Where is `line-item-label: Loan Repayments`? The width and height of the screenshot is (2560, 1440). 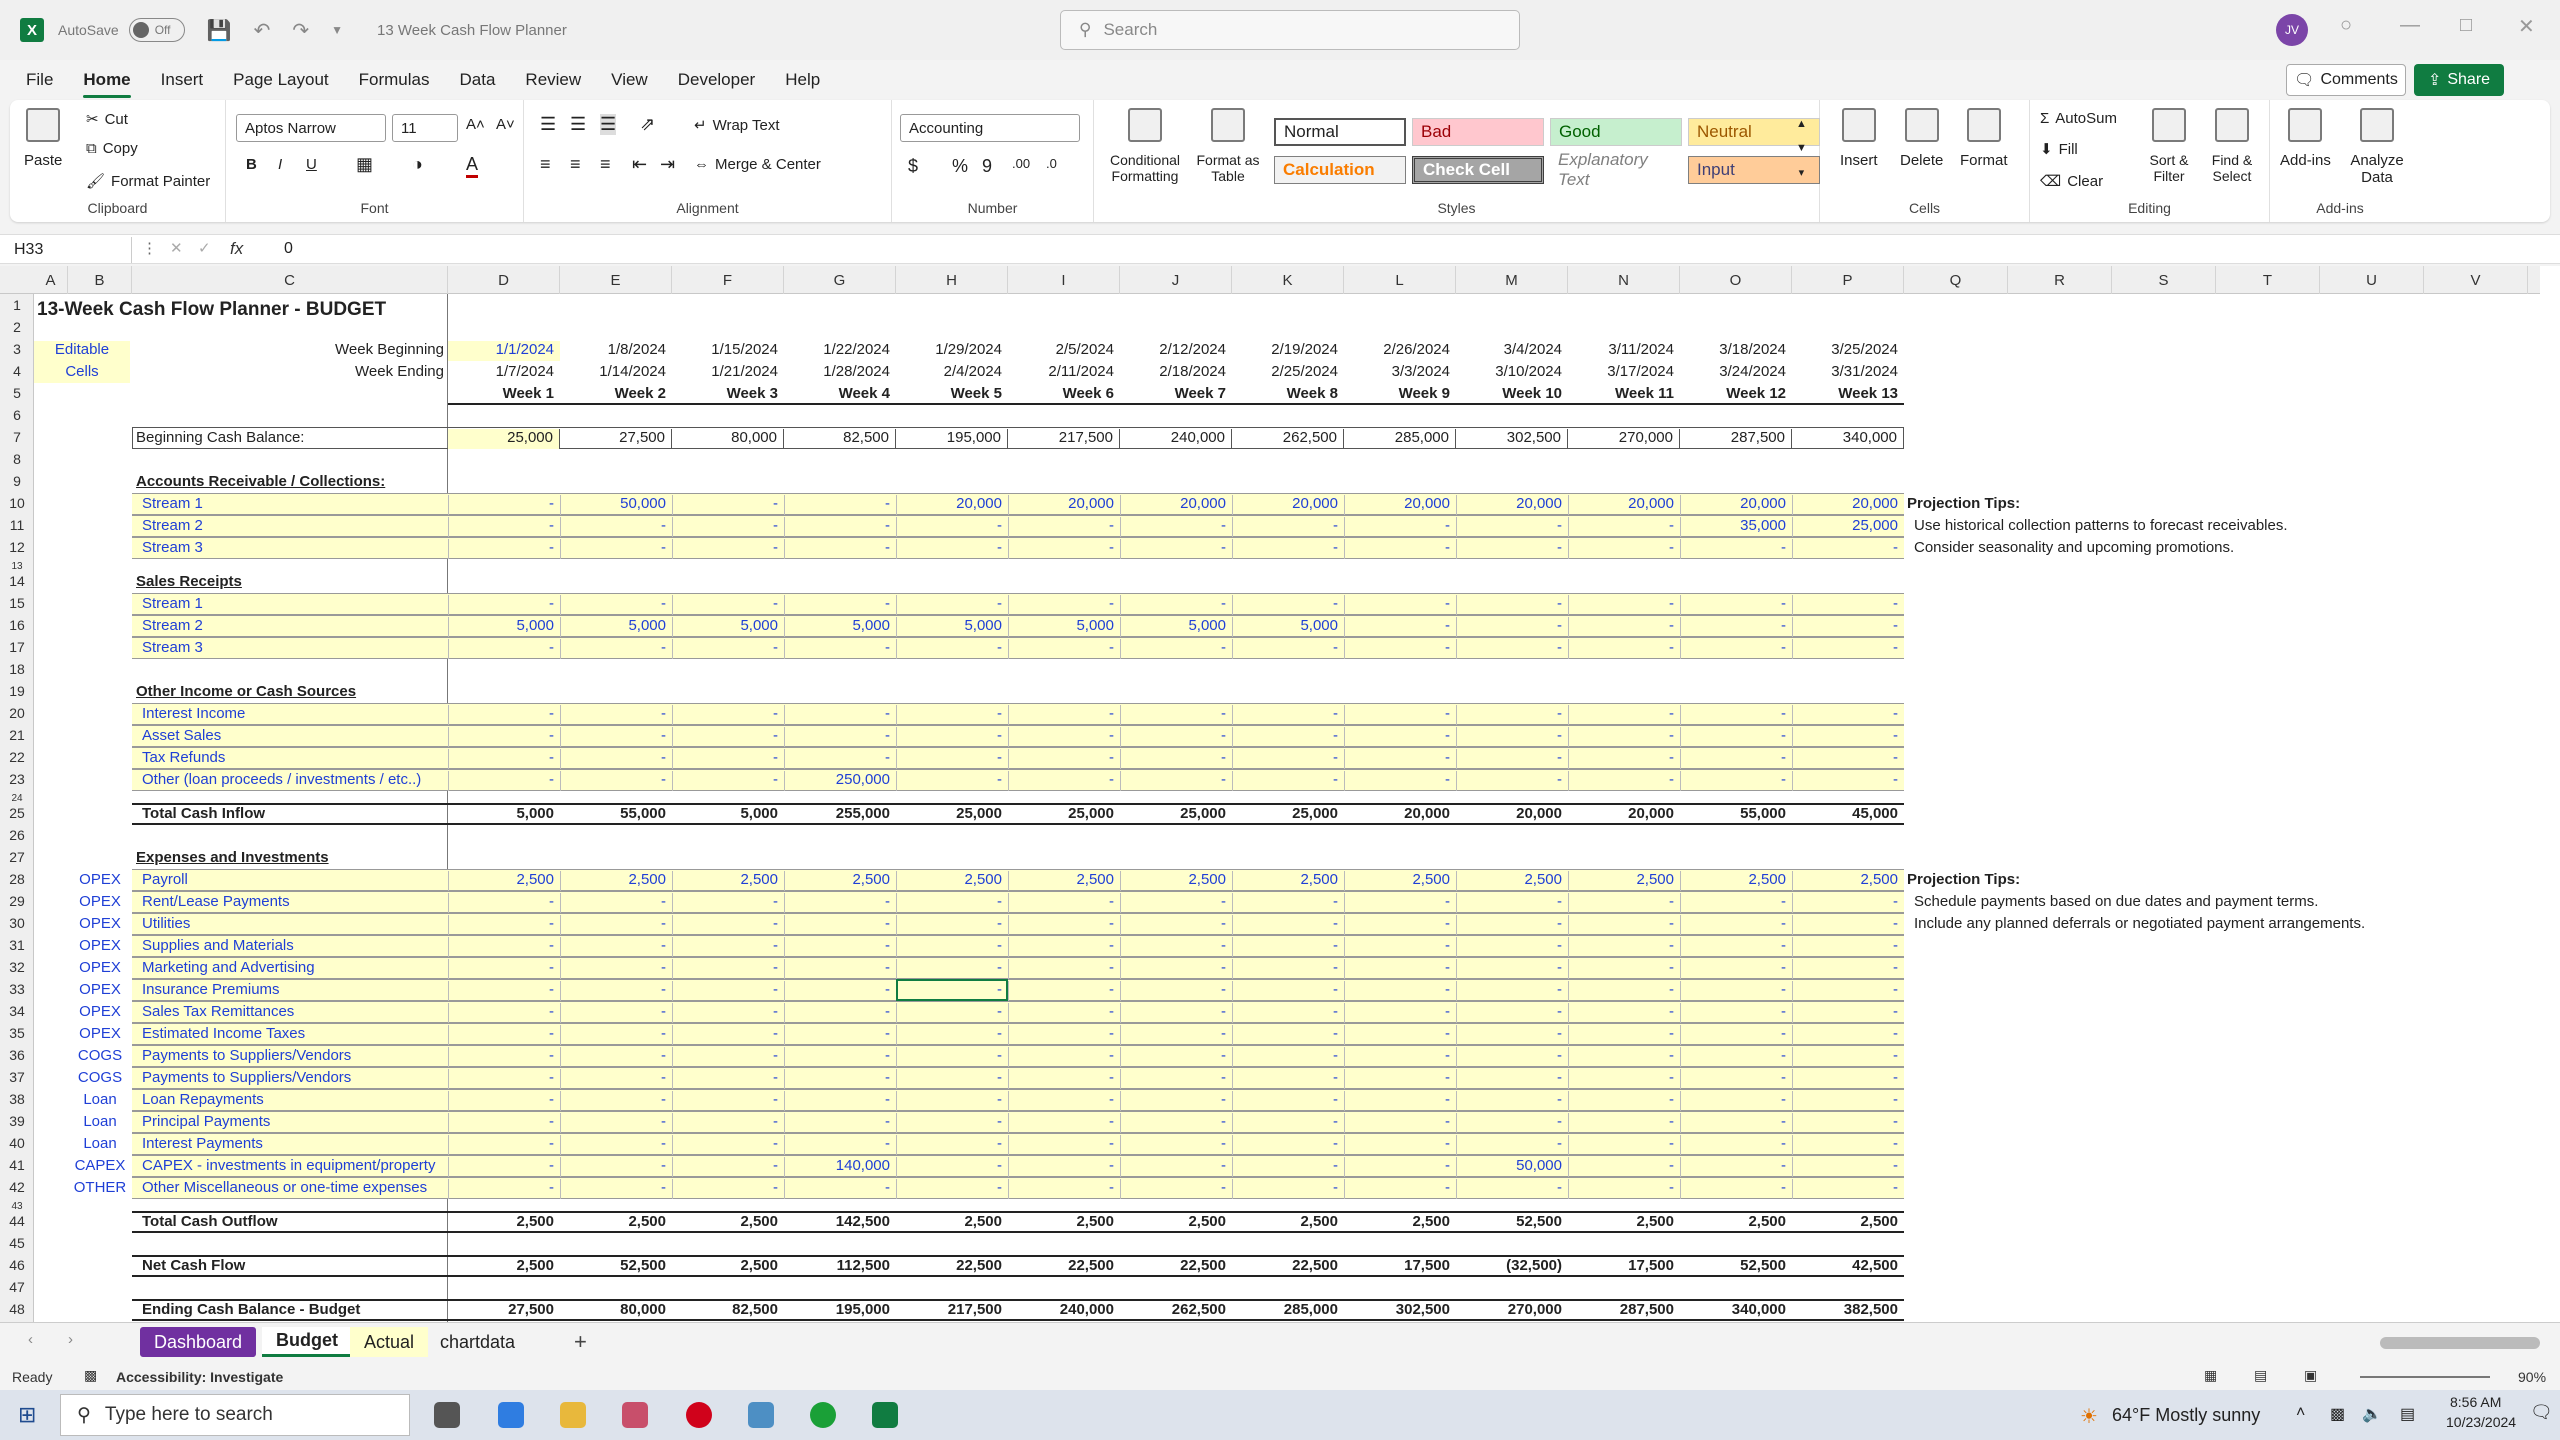 line-item-label: Loan Repayments is located at coordinates (290, 1101).